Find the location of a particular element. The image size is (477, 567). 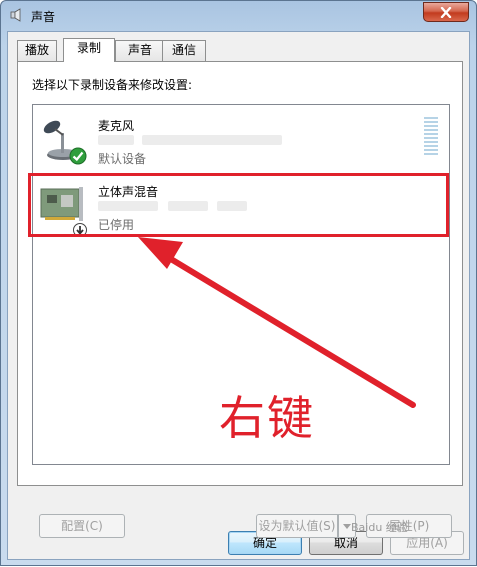

watermark: Baidu 经验 is located at coordinates (379, 527).